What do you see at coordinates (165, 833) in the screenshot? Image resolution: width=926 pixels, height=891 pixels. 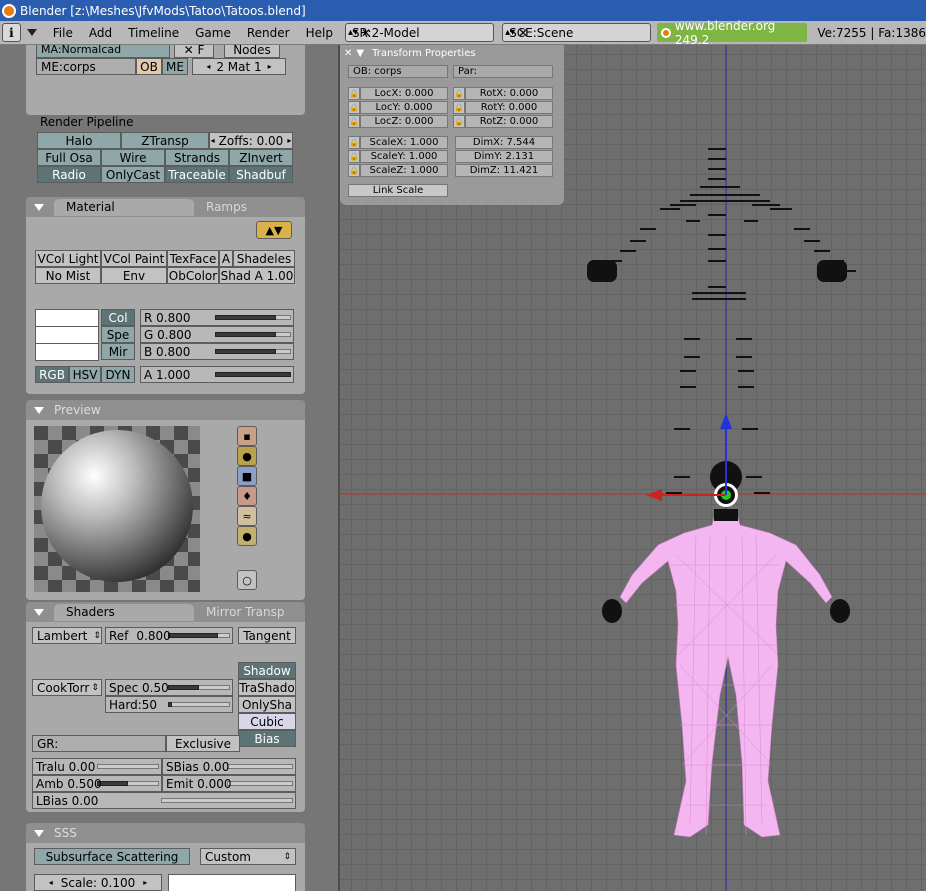 I see `sss-panel-header: SSS` at bounding box center [165, 833].